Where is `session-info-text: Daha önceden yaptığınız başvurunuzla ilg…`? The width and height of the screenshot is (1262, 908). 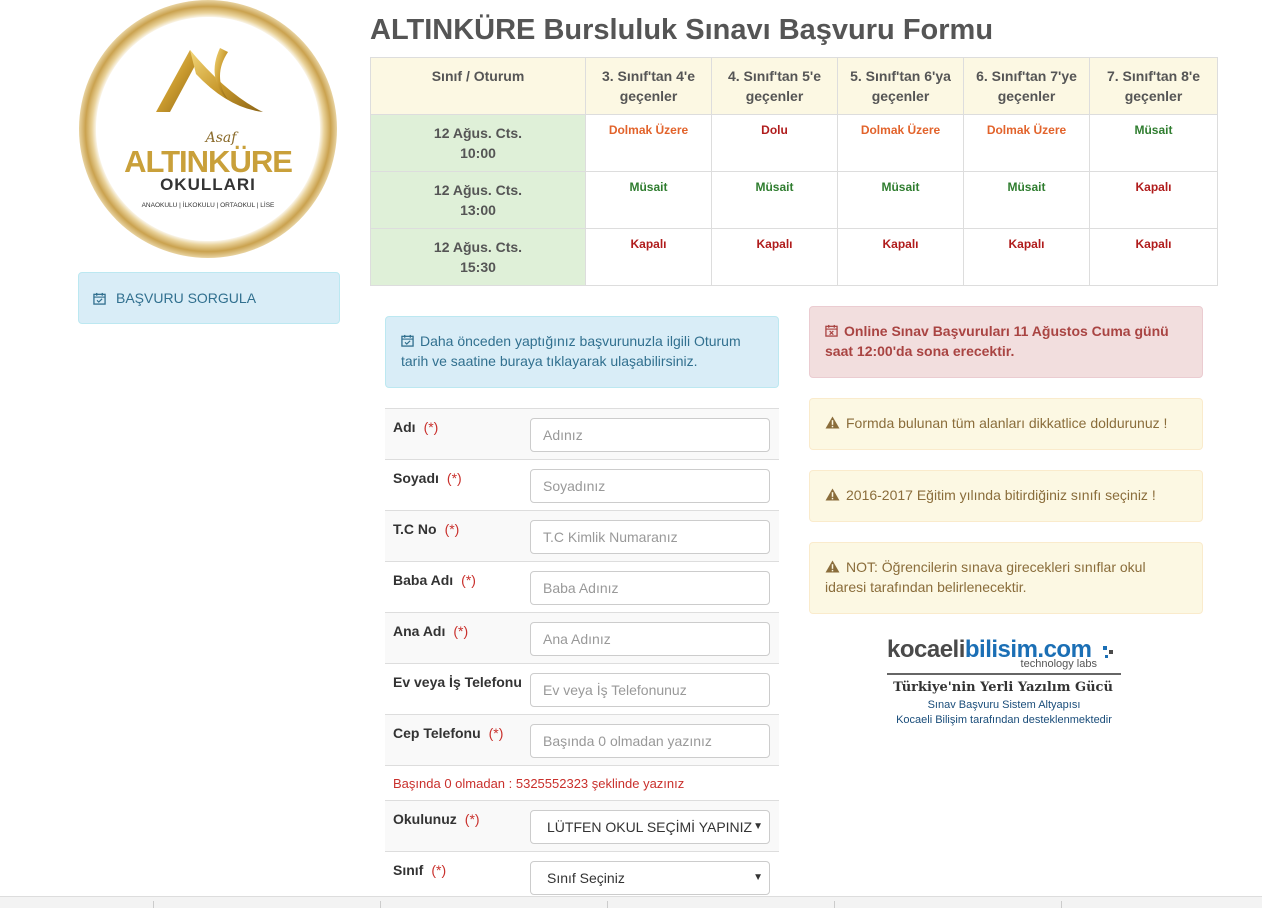 session-info-text: Daha önceden yaptığınız başvurunuzla ilg… is located at coordinates (571, 351).